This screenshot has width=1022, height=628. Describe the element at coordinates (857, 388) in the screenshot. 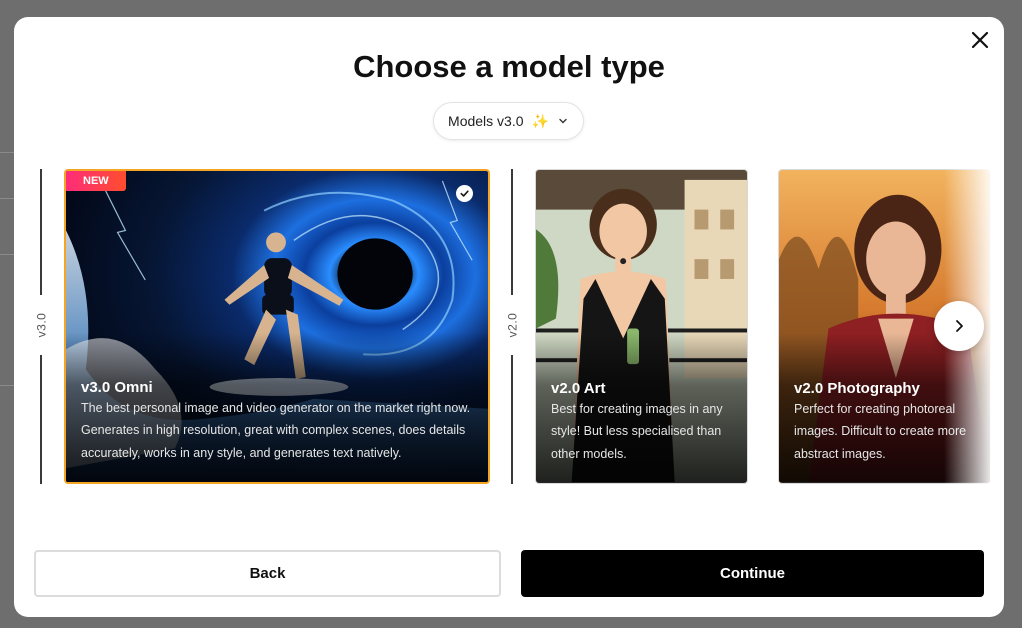

I see `model-card-name: v2.0 Photography` at that location.